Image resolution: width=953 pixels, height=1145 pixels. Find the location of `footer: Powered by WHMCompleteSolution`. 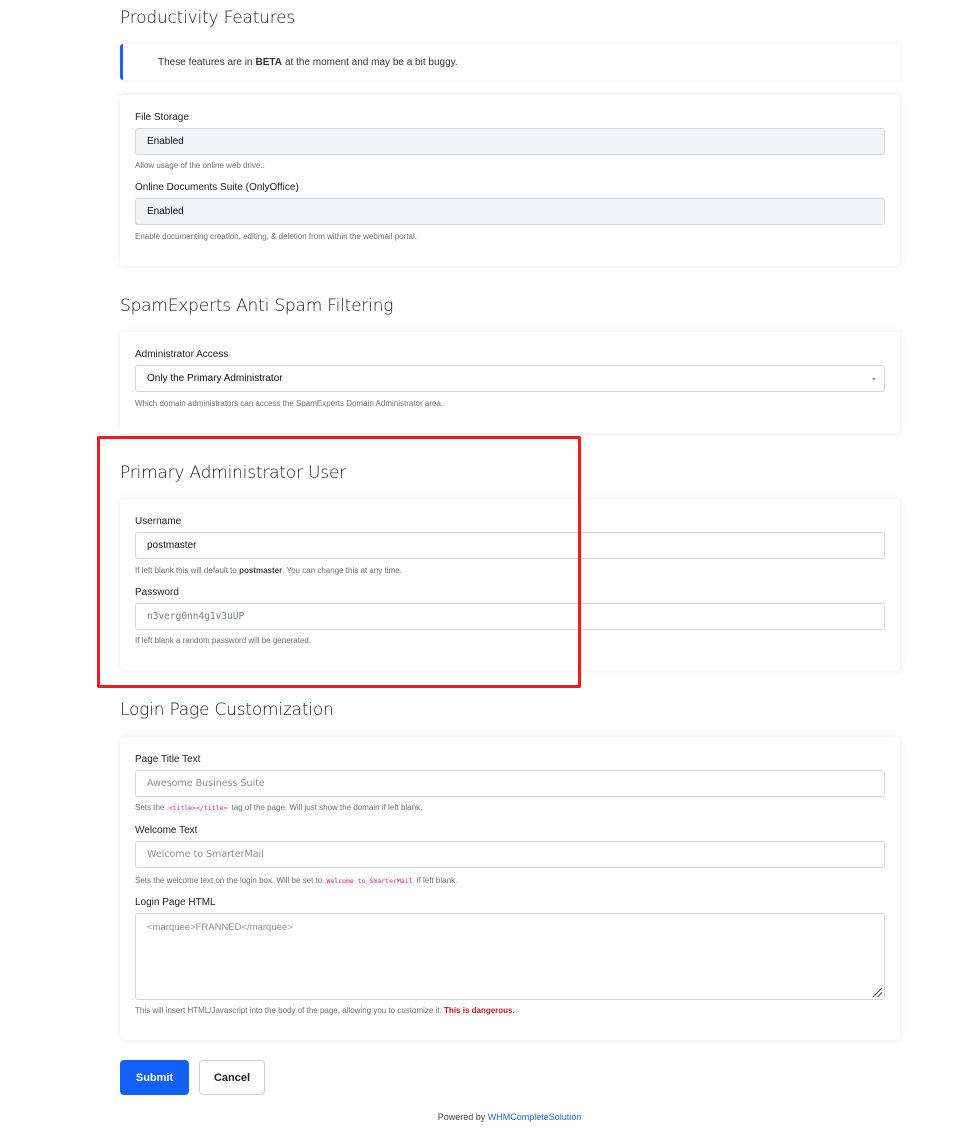

footer: Powered by WHMCompleteSolution is located at coordinates (476, 1117).